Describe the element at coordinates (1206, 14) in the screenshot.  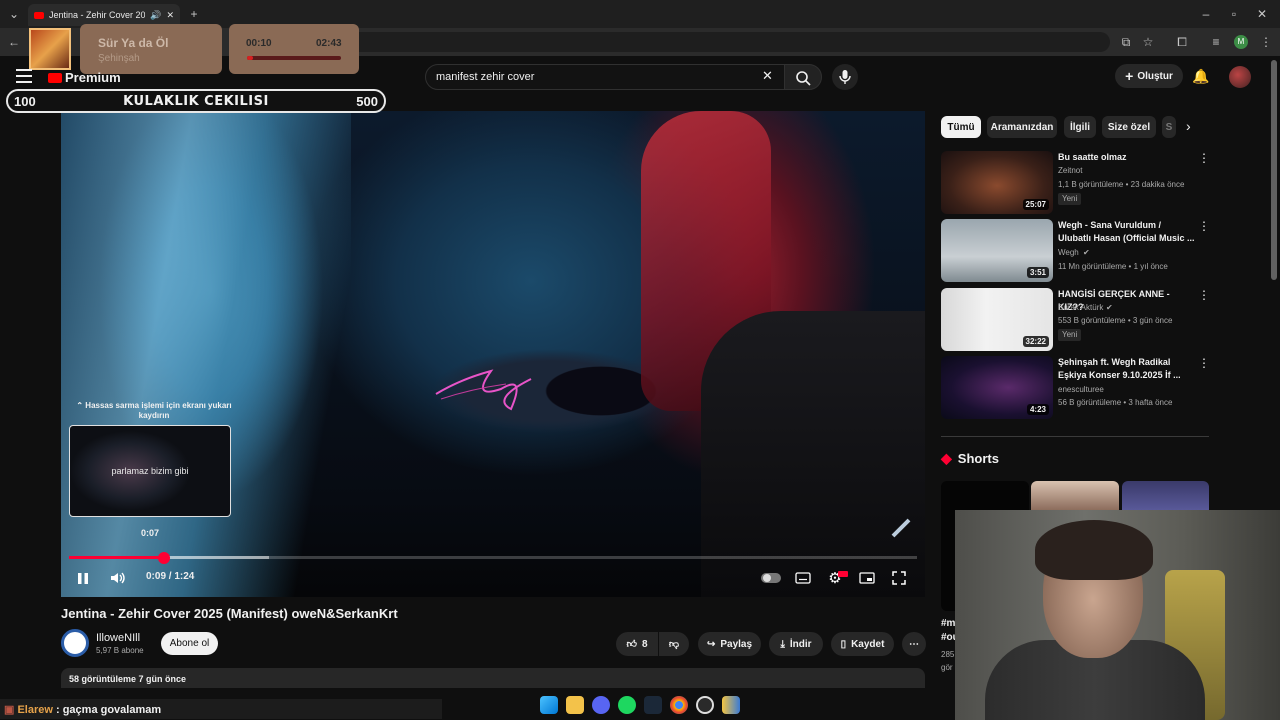
I see `minimize-icon: –` at that location.